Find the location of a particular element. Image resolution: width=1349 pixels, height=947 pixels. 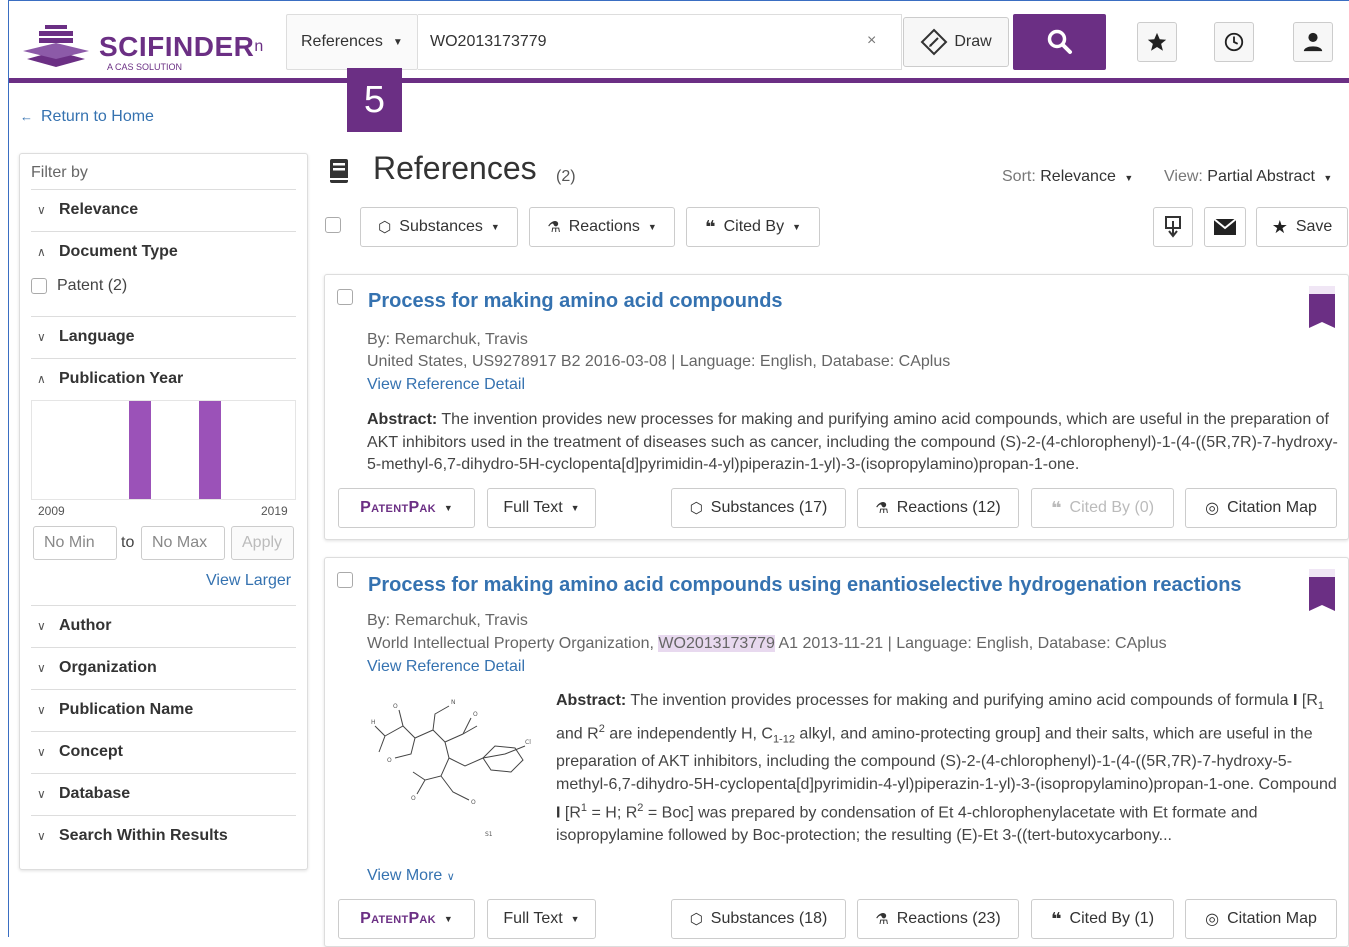

svg-text: Cl is located at coordinates (528, 742).